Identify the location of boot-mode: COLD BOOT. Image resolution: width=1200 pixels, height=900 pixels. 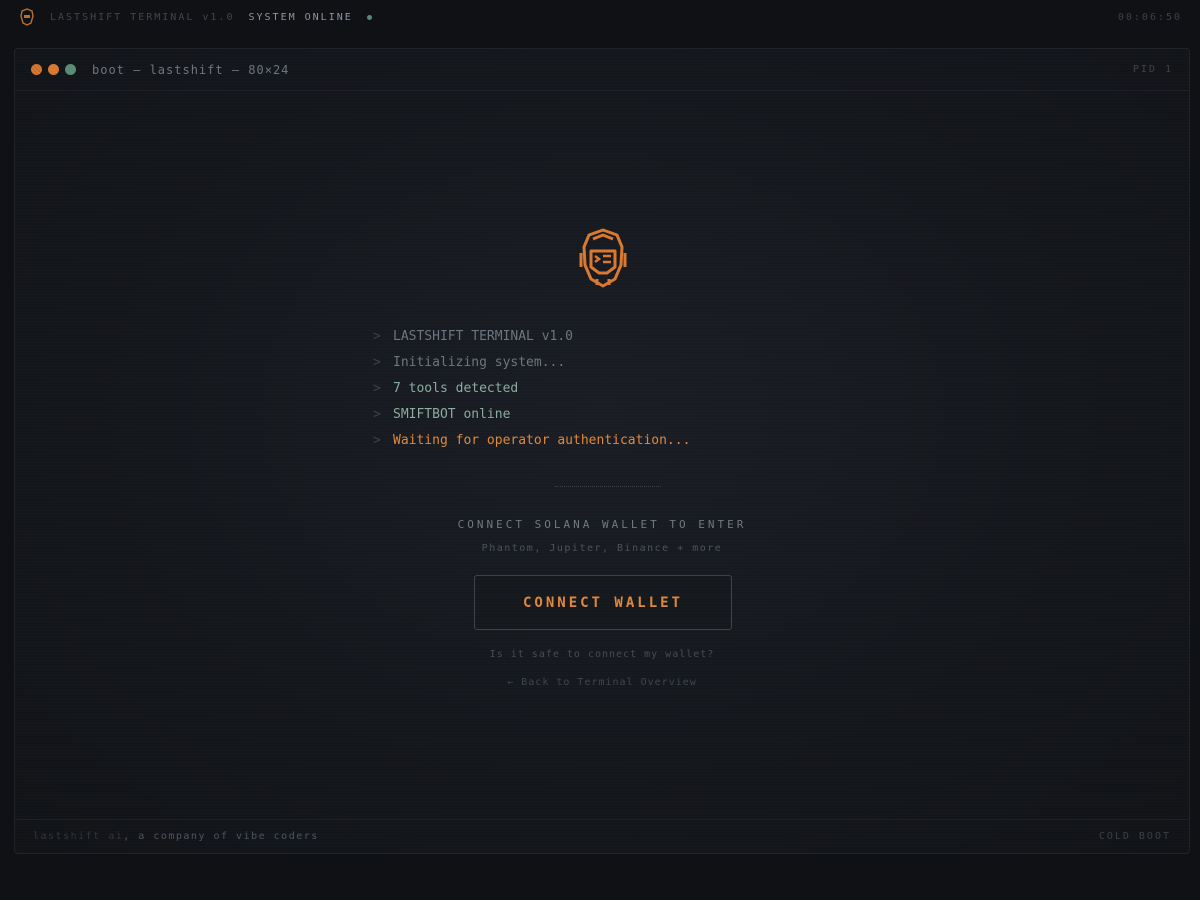
(1134, 836).